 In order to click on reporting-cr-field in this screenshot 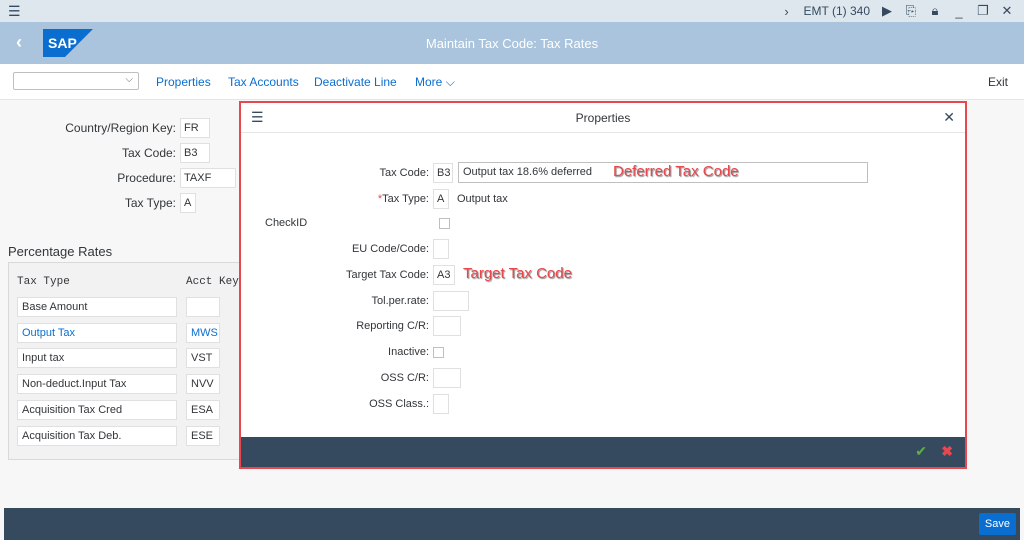, I will do `click(447, 326)`.